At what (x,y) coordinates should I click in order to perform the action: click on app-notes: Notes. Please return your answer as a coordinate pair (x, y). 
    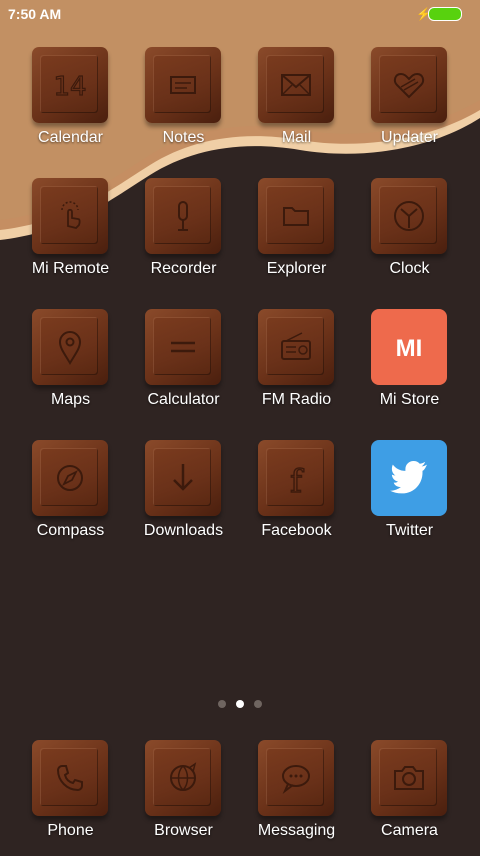
    Looking at the image, I should click on (183, 104).